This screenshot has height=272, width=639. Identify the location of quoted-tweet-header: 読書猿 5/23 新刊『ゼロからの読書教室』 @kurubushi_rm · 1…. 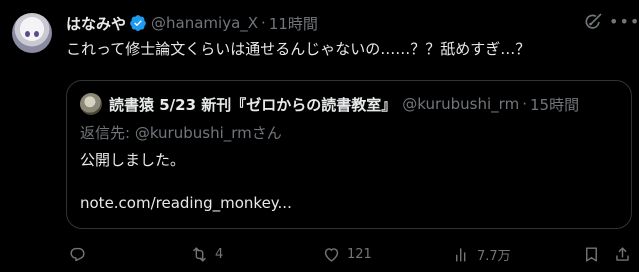
(365, 104).